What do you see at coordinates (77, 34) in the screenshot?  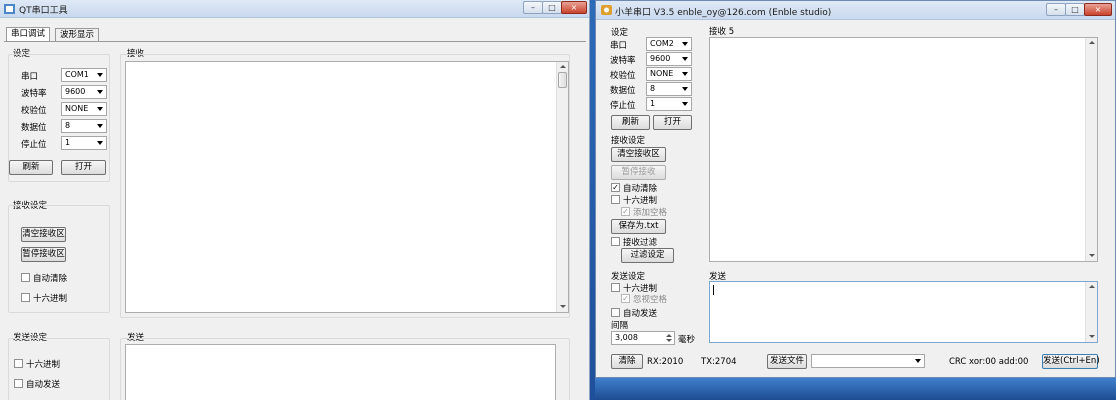 I see `tab-waveform: 波形显示` at bounding box center [77, 34].